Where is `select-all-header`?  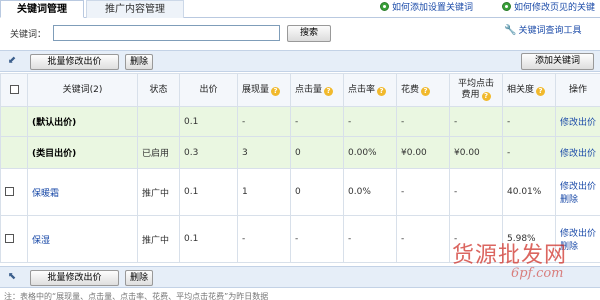 select-all-header is located at coordinates (14, 90).